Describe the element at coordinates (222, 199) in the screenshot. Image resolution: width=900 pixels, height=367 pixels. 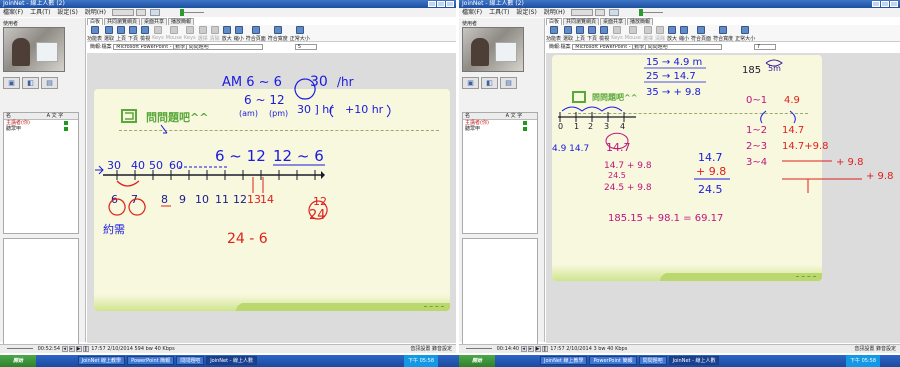
I see `axis-num: 11` at that location.